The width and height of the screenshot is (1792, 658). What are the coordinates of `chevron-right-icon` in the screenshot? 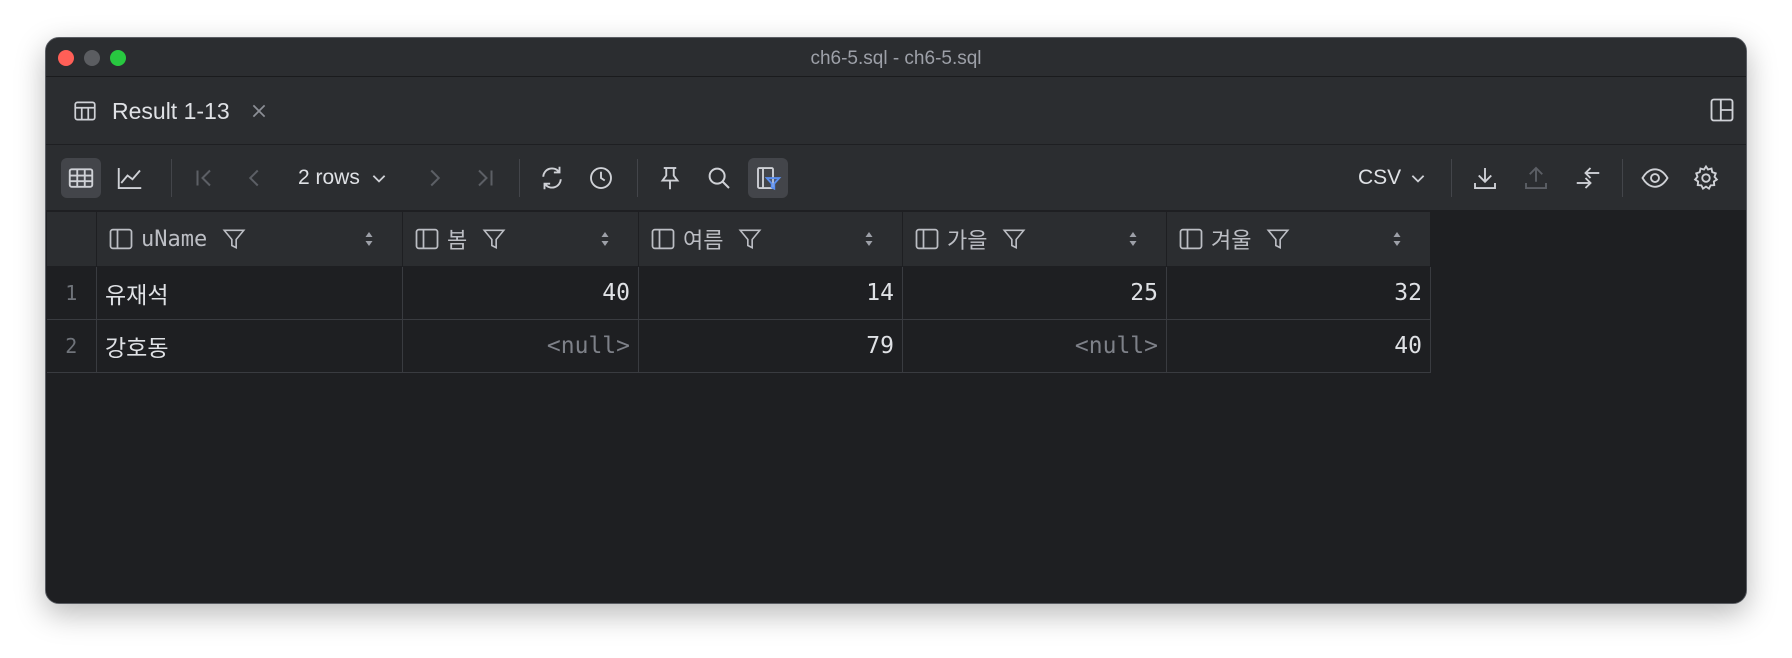 It's located at (435, 178).